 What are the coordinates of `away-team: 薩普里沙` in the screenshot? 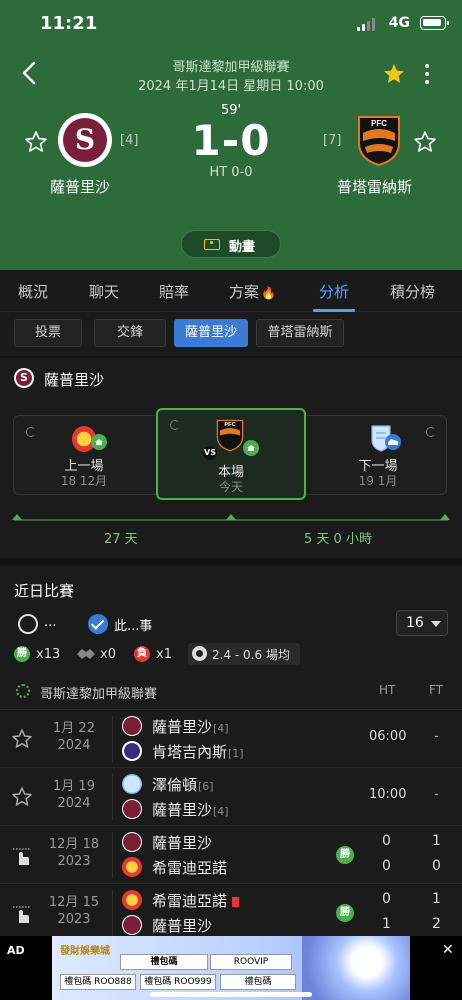 It's located at (182, 926).